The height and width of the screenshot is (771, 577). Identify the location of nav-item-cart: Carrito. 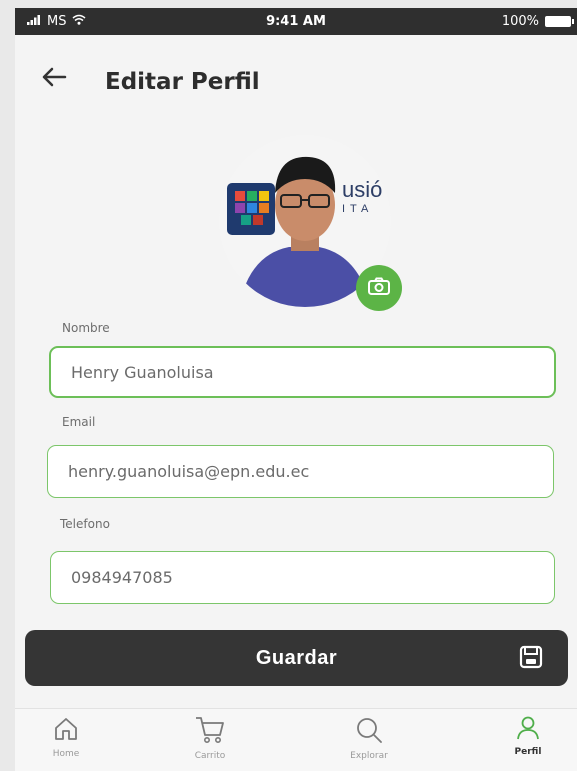
(210, 738).